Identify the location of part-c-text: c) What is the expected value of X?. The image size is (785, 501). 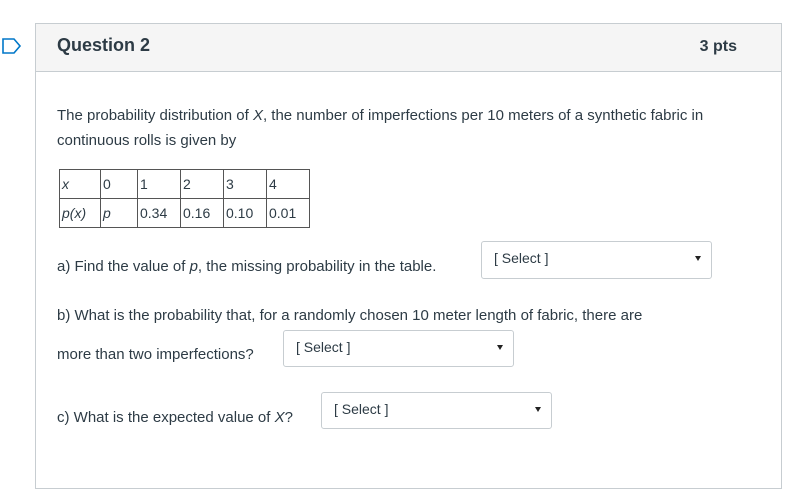
(197, 417).